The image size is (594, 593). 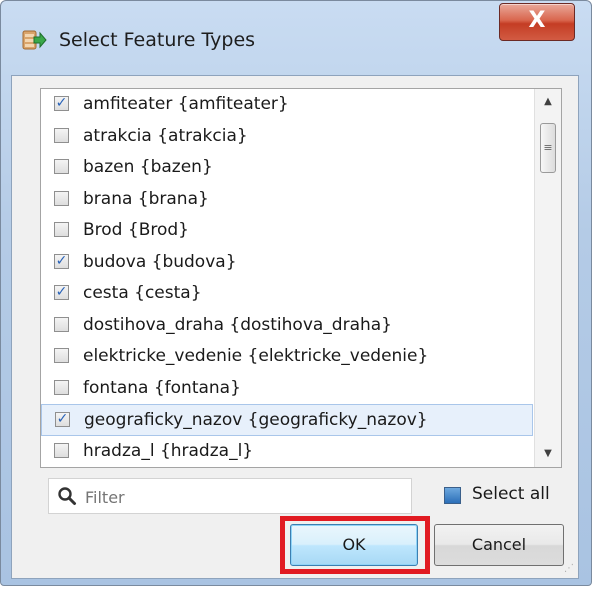 I want to click on select-all-label: Select all, so click(x=511, y=494).